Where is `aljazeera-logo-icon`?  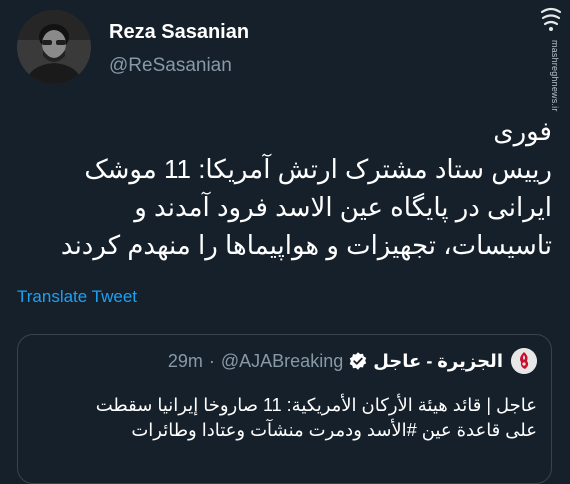 aljazeera-logo-icon is located at coordinates (524, 361).